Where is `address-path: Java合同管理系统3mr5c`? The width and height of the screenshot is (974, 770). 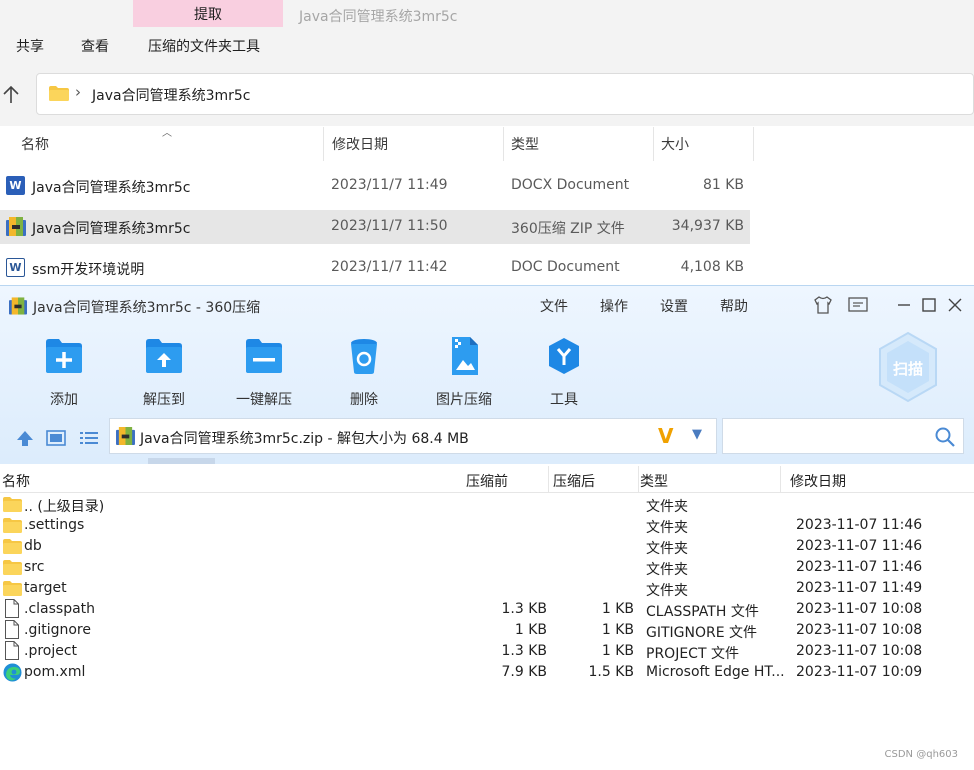 address-path: Java合同管理系统3mr5c is located at coordinates (171, 96).